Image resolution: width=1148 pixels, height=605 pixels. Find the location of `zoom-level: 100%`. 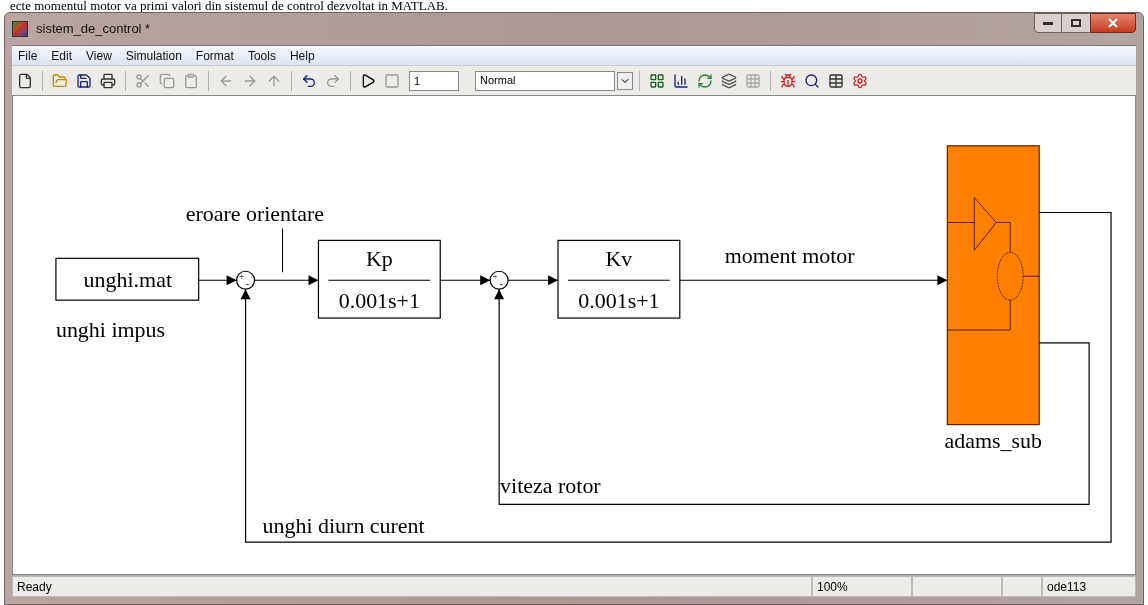

zoom-level: 100% is located at coordinates (862, 586).